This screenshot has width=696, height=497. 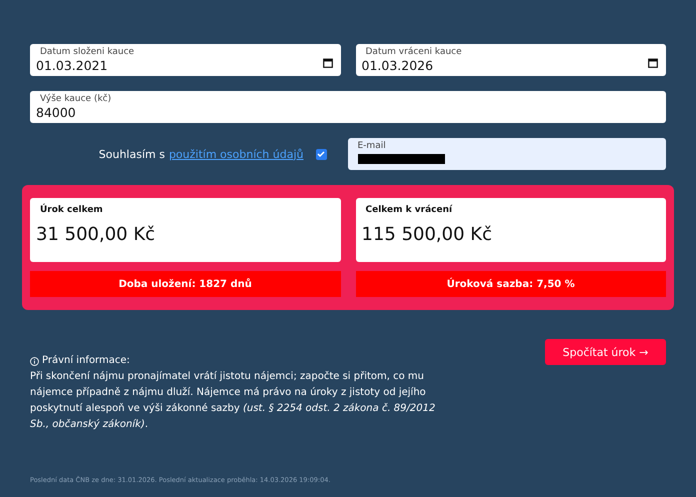 I want to click on result-title: Úrok celkem, so click(x=72, y=210).